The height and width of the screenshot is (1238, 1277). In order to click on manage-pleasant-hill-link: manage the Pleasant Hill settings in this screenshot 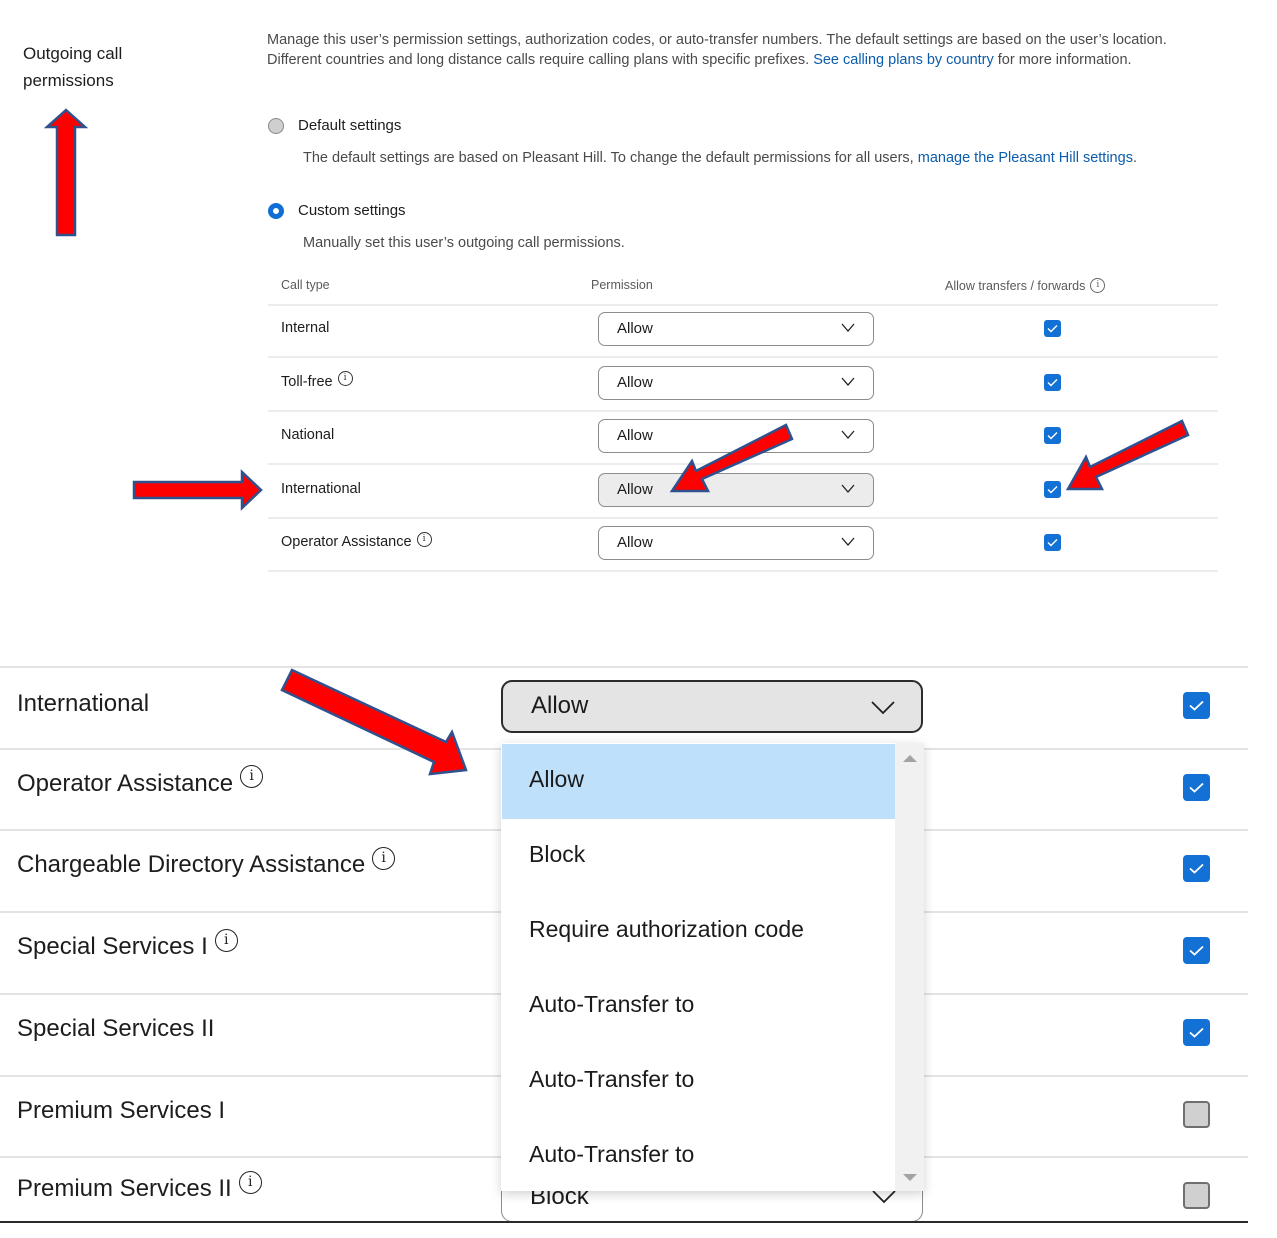, I will do `click(1025, 158)`.